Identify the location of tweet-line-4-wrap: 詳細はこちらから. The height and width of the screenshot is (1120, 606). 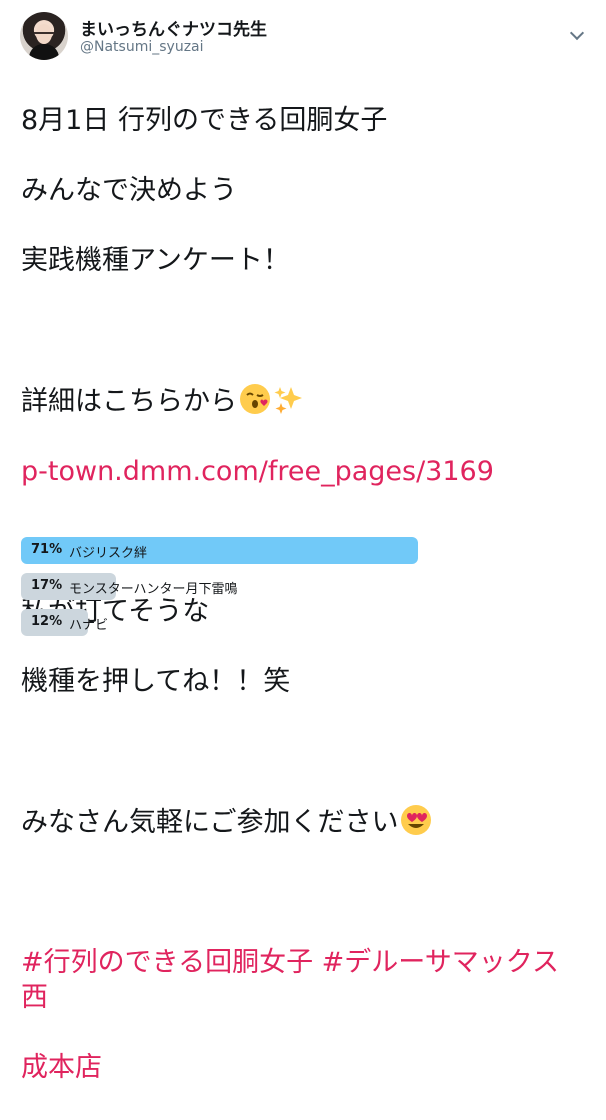
(301, 401).